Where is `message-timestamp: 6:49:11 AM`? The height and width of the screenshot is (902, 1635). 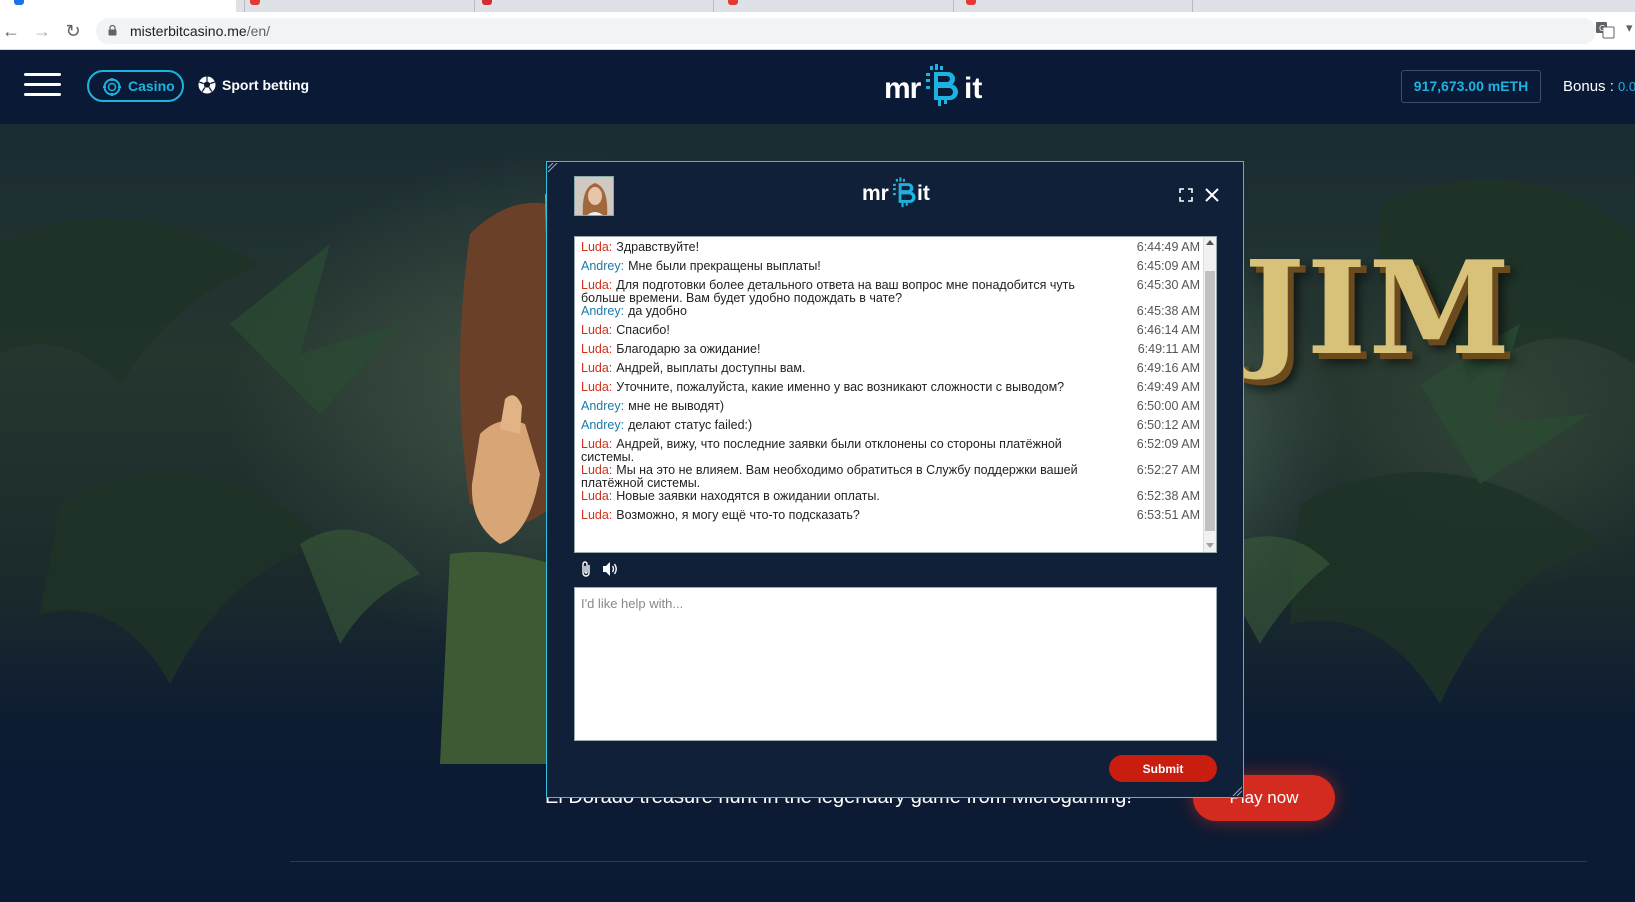 message-timestamp: 6:49:11 AM is located at coordinates (1168, 349).